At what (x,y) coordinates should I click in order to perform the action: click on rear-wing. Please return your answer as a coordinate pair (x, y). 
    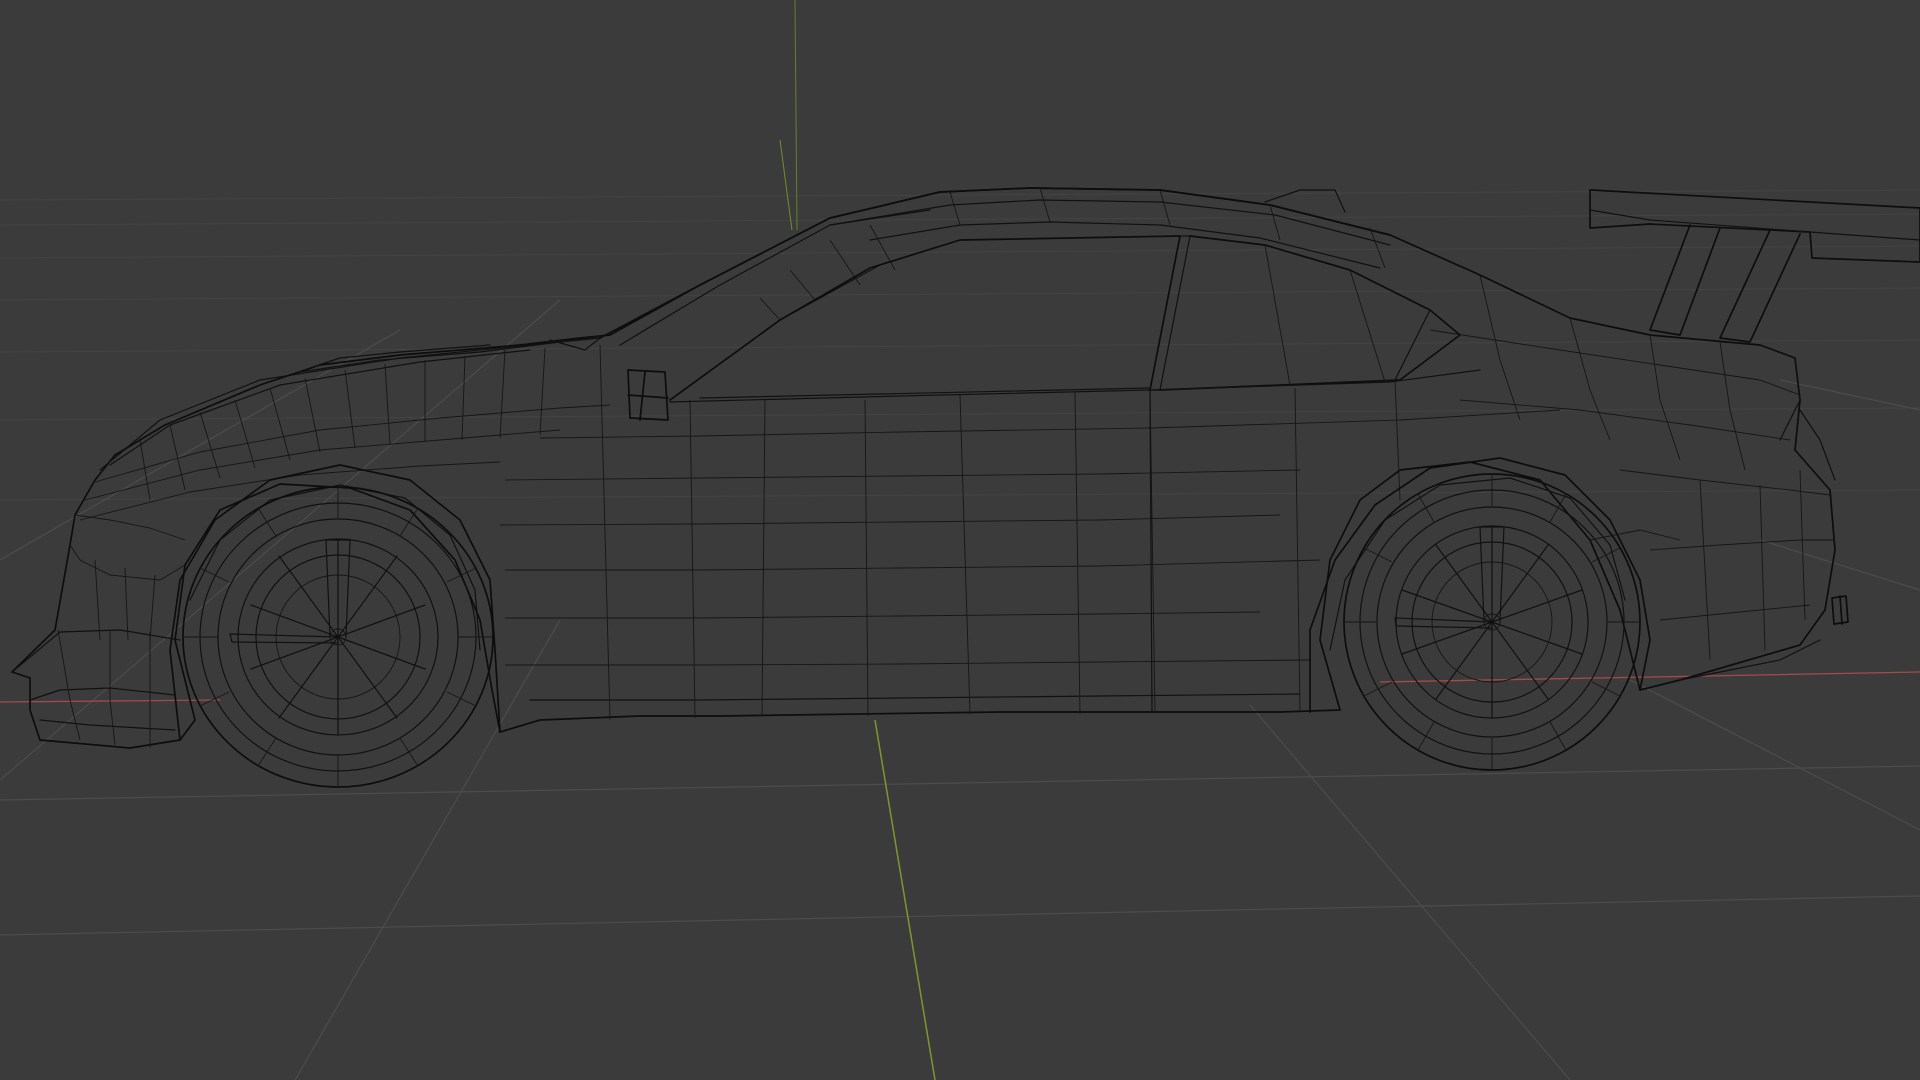
    Looking at the image, I should click on (1754, 266).